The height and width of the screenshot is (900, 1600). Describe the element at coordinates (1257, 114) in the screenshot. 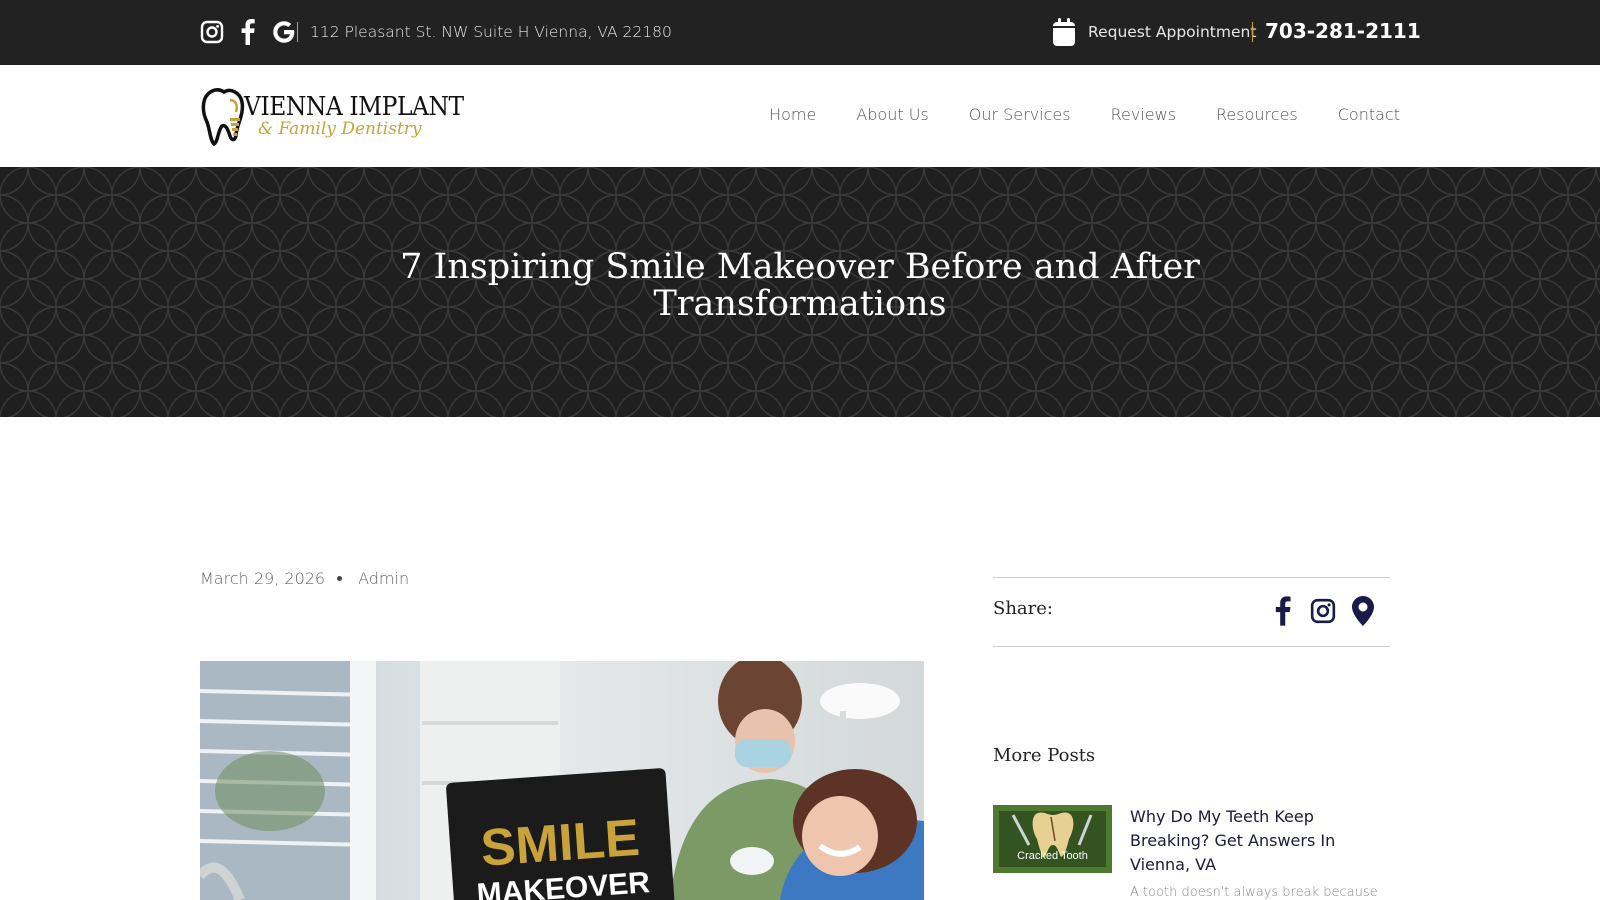

I see `nav-resources: Resources` at that location.